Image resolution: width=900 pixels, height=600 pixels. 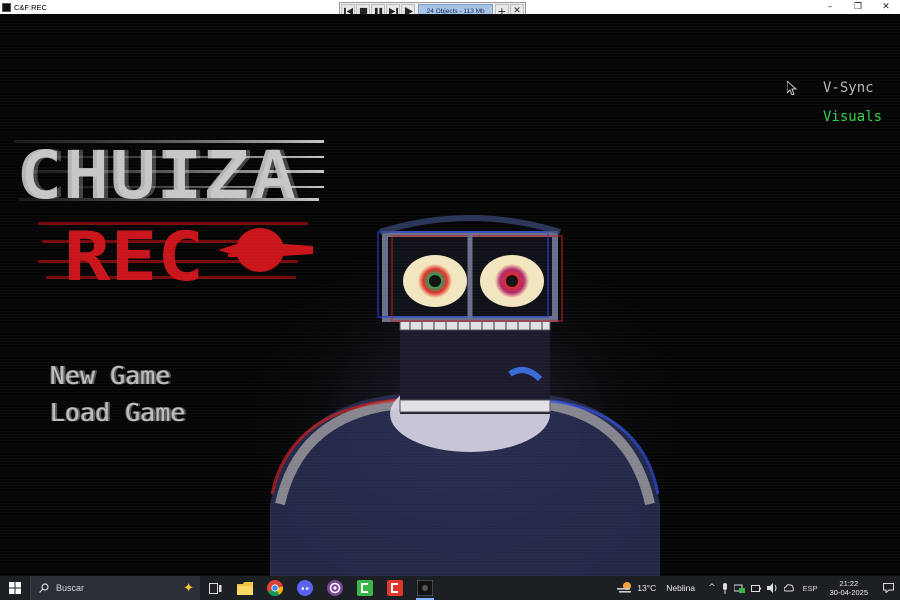 I want to click on search-placeholder: Buscar, so click(x=70, y=588).